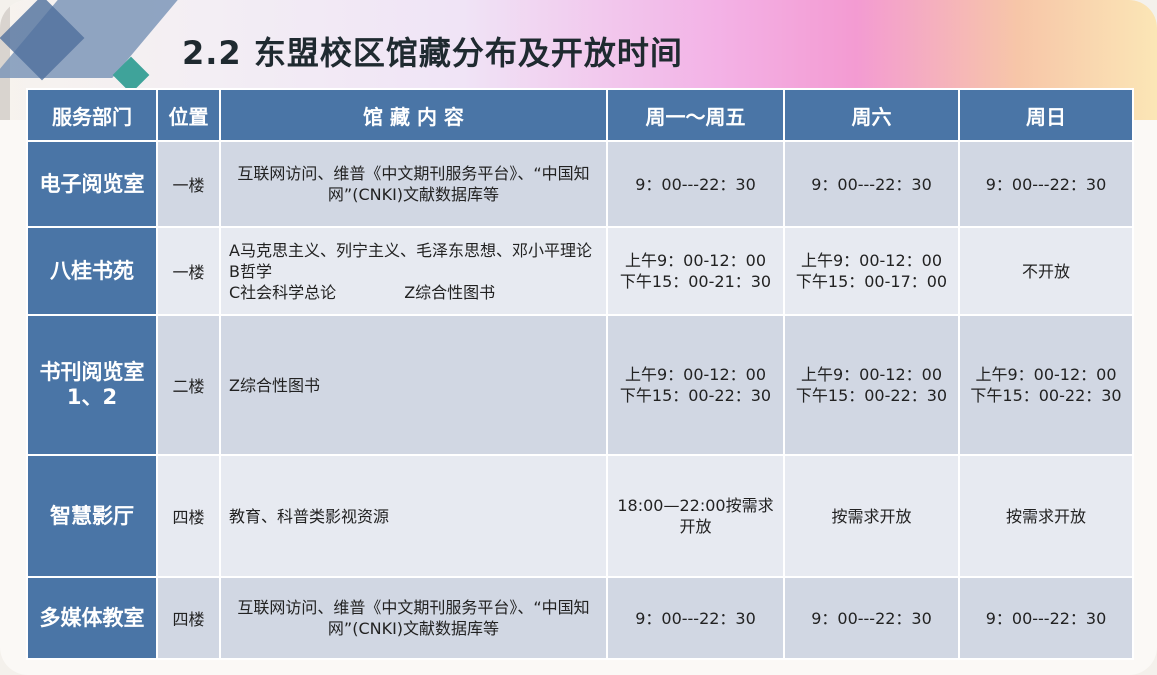 This screenshot has width=1157, height=675. I want to click on header-location: 位置, so click(188, 115).